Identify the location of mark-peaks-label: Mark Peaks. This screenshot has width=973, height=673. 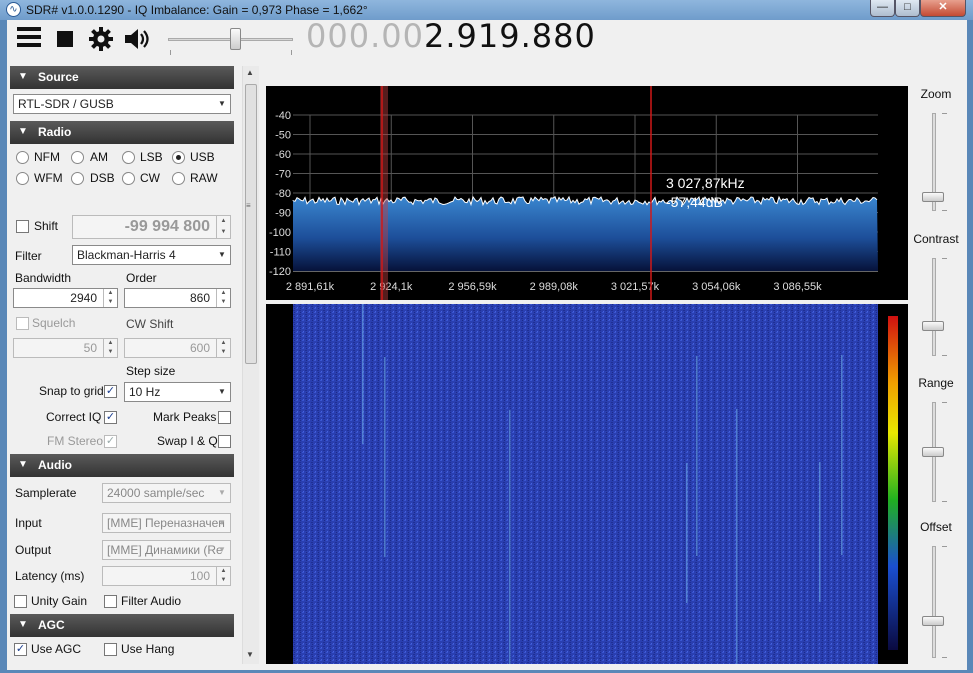
(185, 417).